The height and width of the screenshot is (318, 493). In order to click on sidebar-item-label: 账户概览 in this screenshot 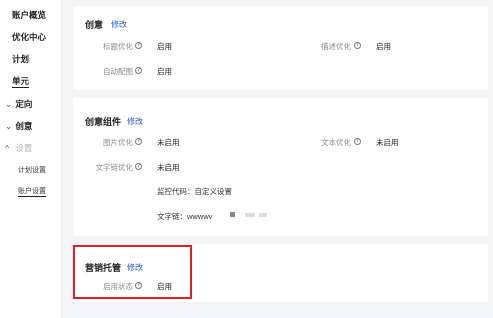, I will do `click(29, 15)`.